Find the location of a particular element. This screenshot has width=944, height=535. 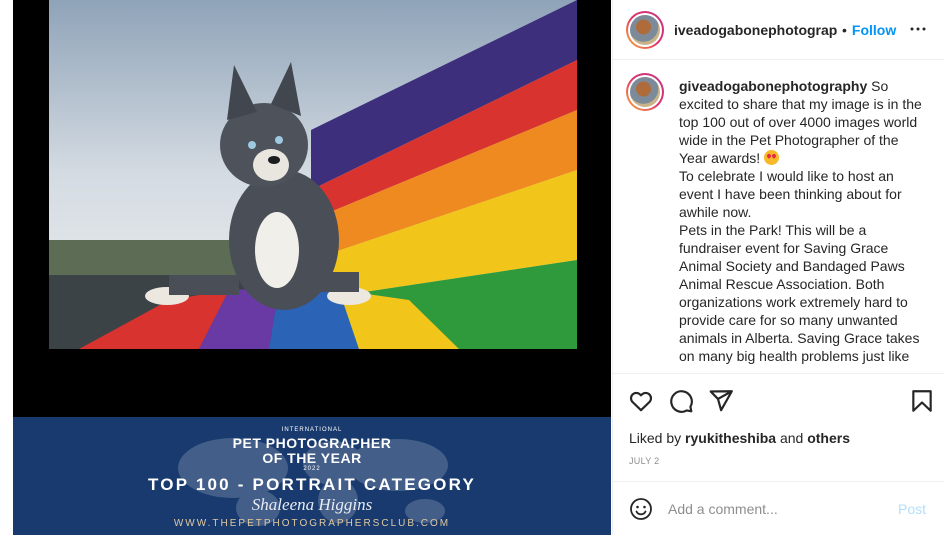

post-date: JULY 2 is located at coordinates (644, 461).